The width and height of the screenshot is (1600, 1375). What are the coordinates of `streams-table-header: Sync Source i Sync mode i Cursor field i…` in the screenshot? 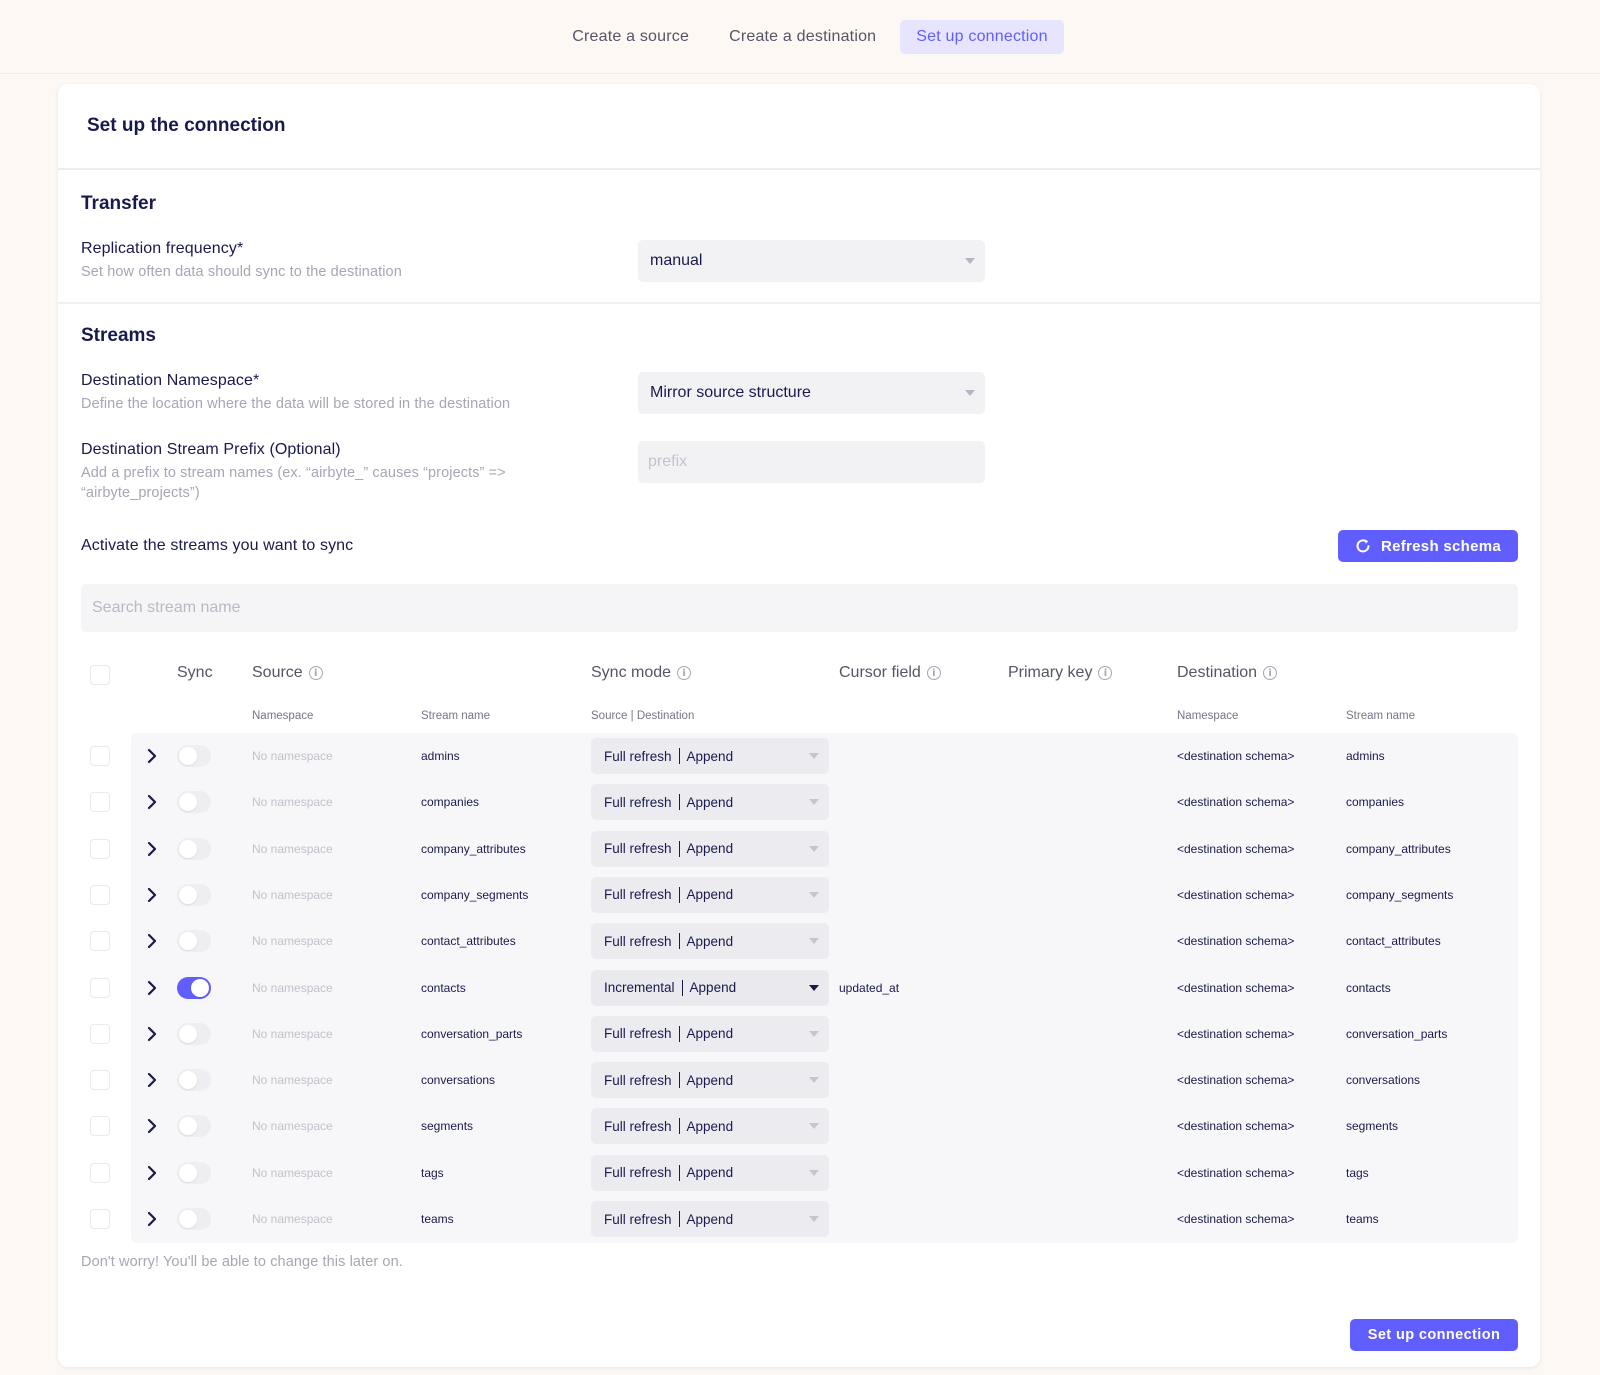 It's located at (799, 690).